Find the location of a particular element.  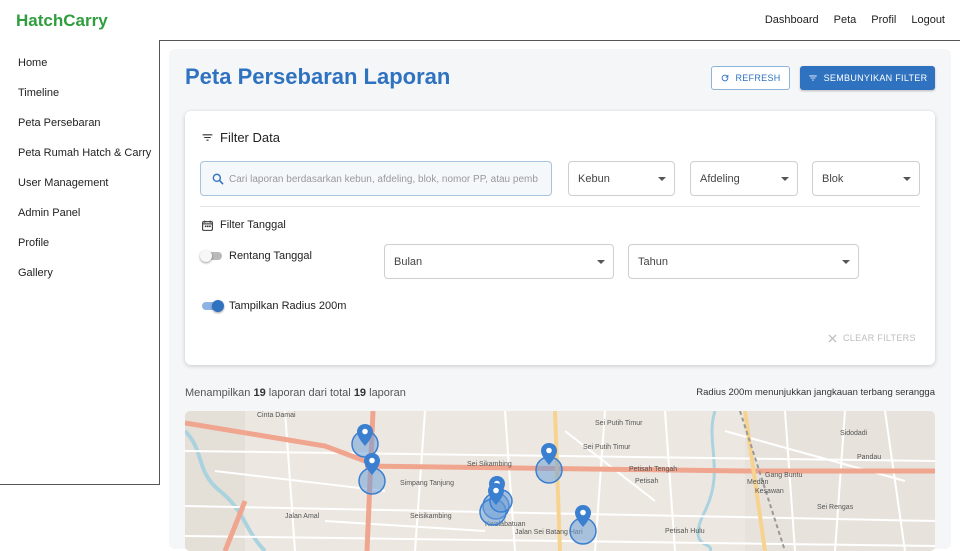

clear-filters-label: CLEAR FILTERS is located at coordinates (879, 338).